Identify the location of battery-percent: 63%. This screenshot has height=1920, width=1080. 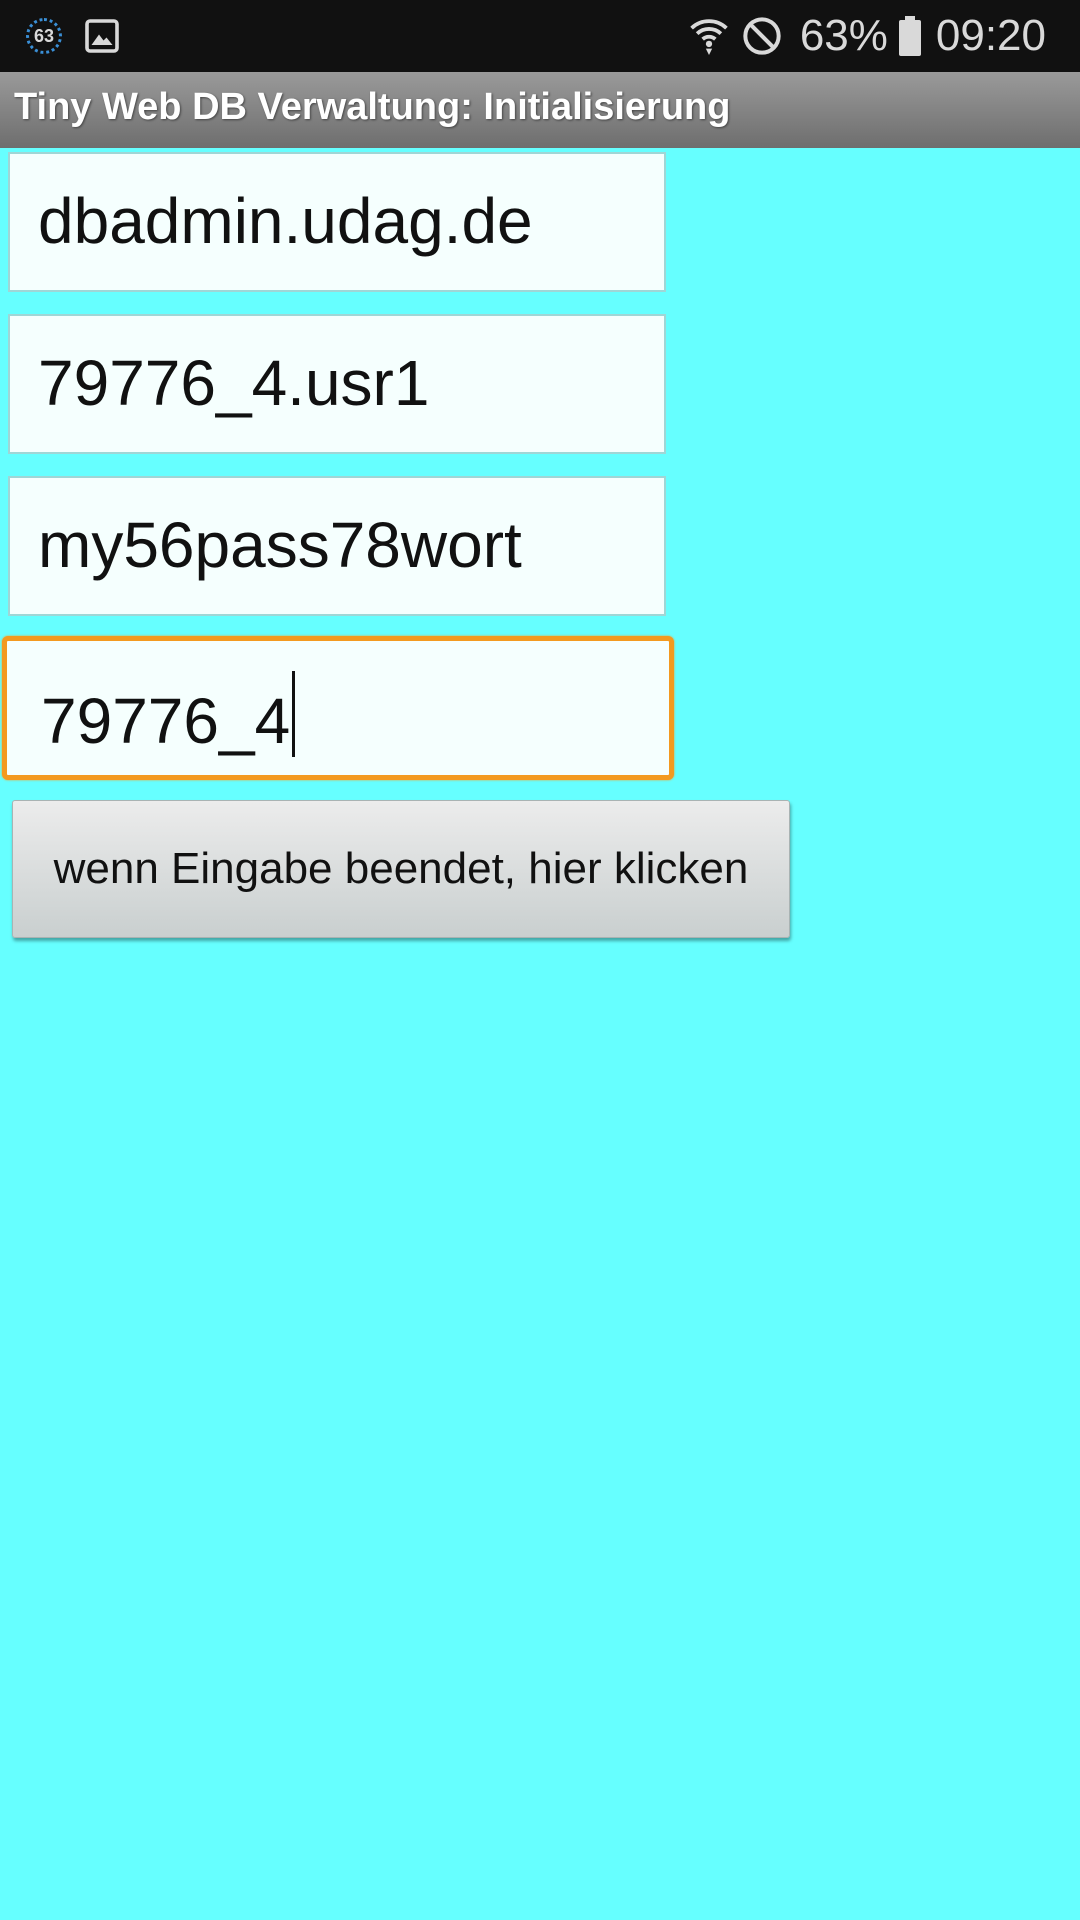
(843, 35).